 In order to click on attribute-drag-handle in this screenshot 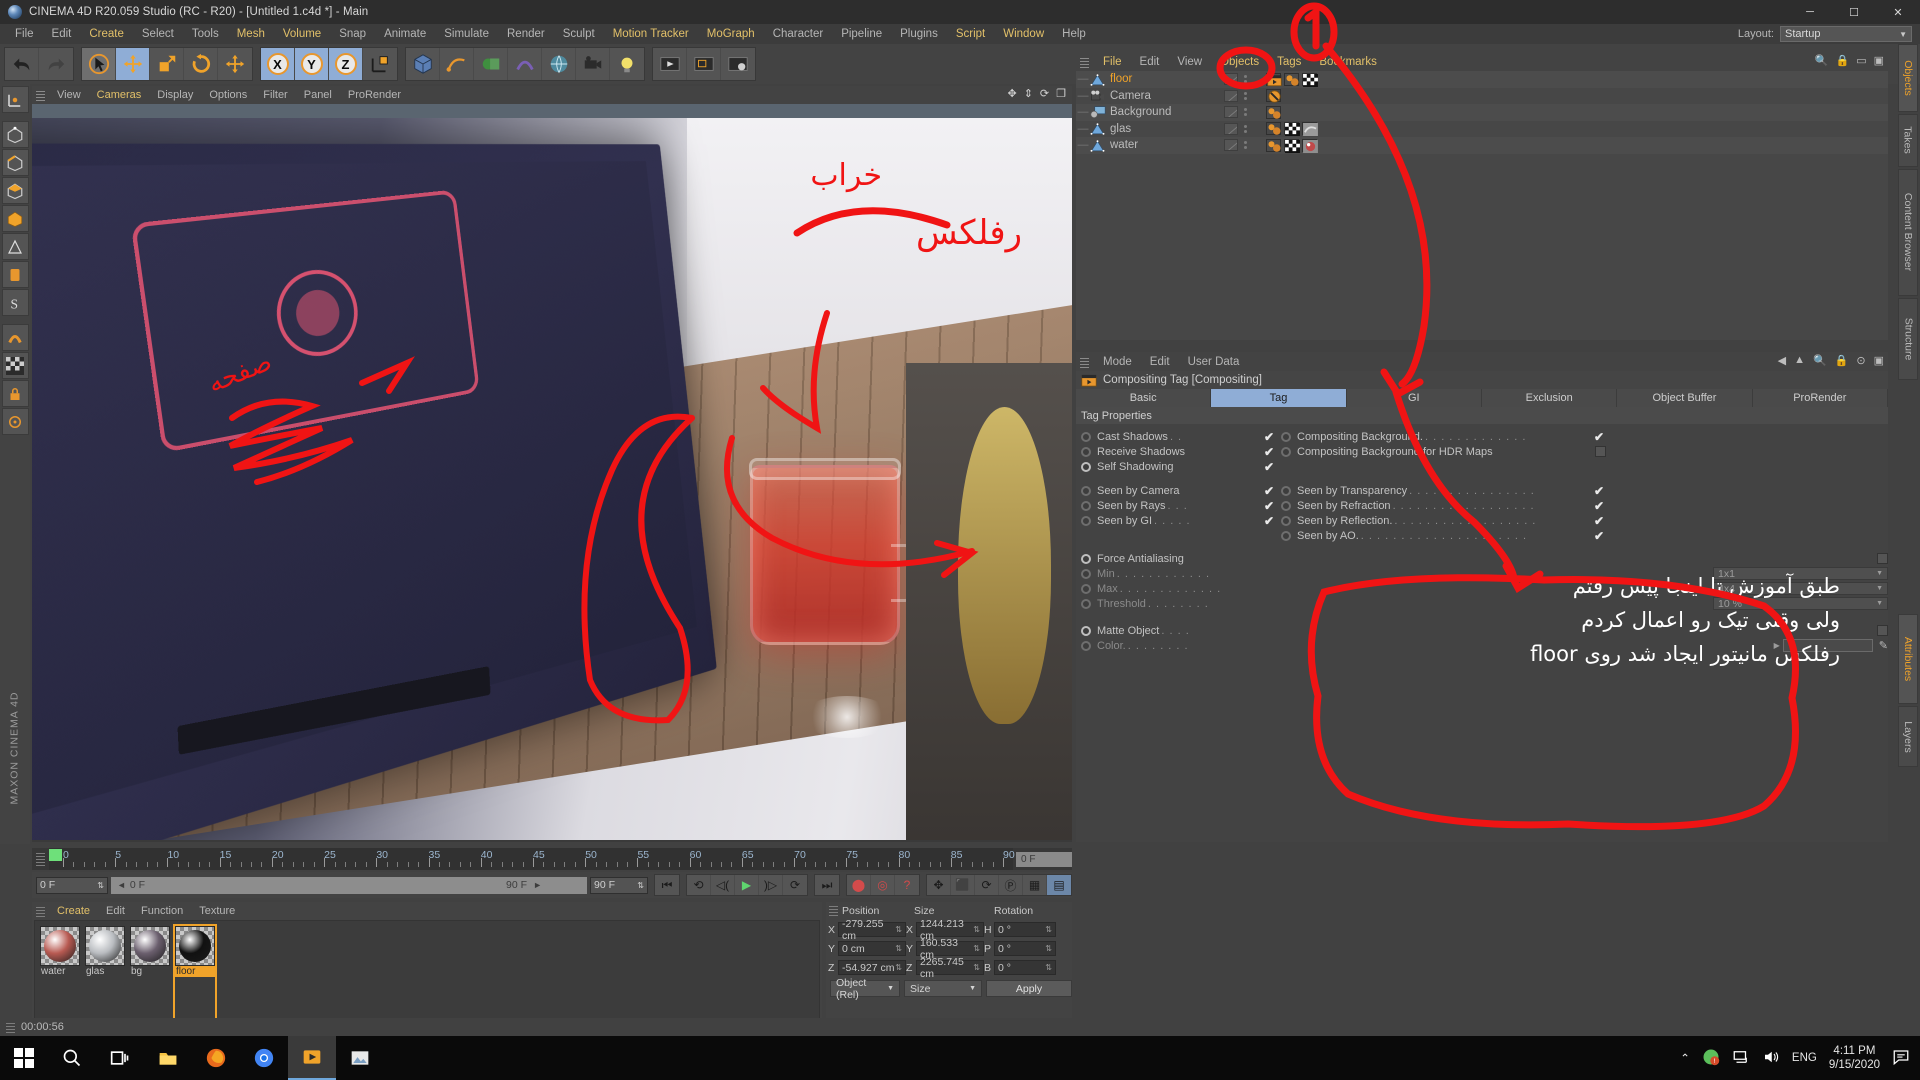, I will do `click(1084, 361)`.